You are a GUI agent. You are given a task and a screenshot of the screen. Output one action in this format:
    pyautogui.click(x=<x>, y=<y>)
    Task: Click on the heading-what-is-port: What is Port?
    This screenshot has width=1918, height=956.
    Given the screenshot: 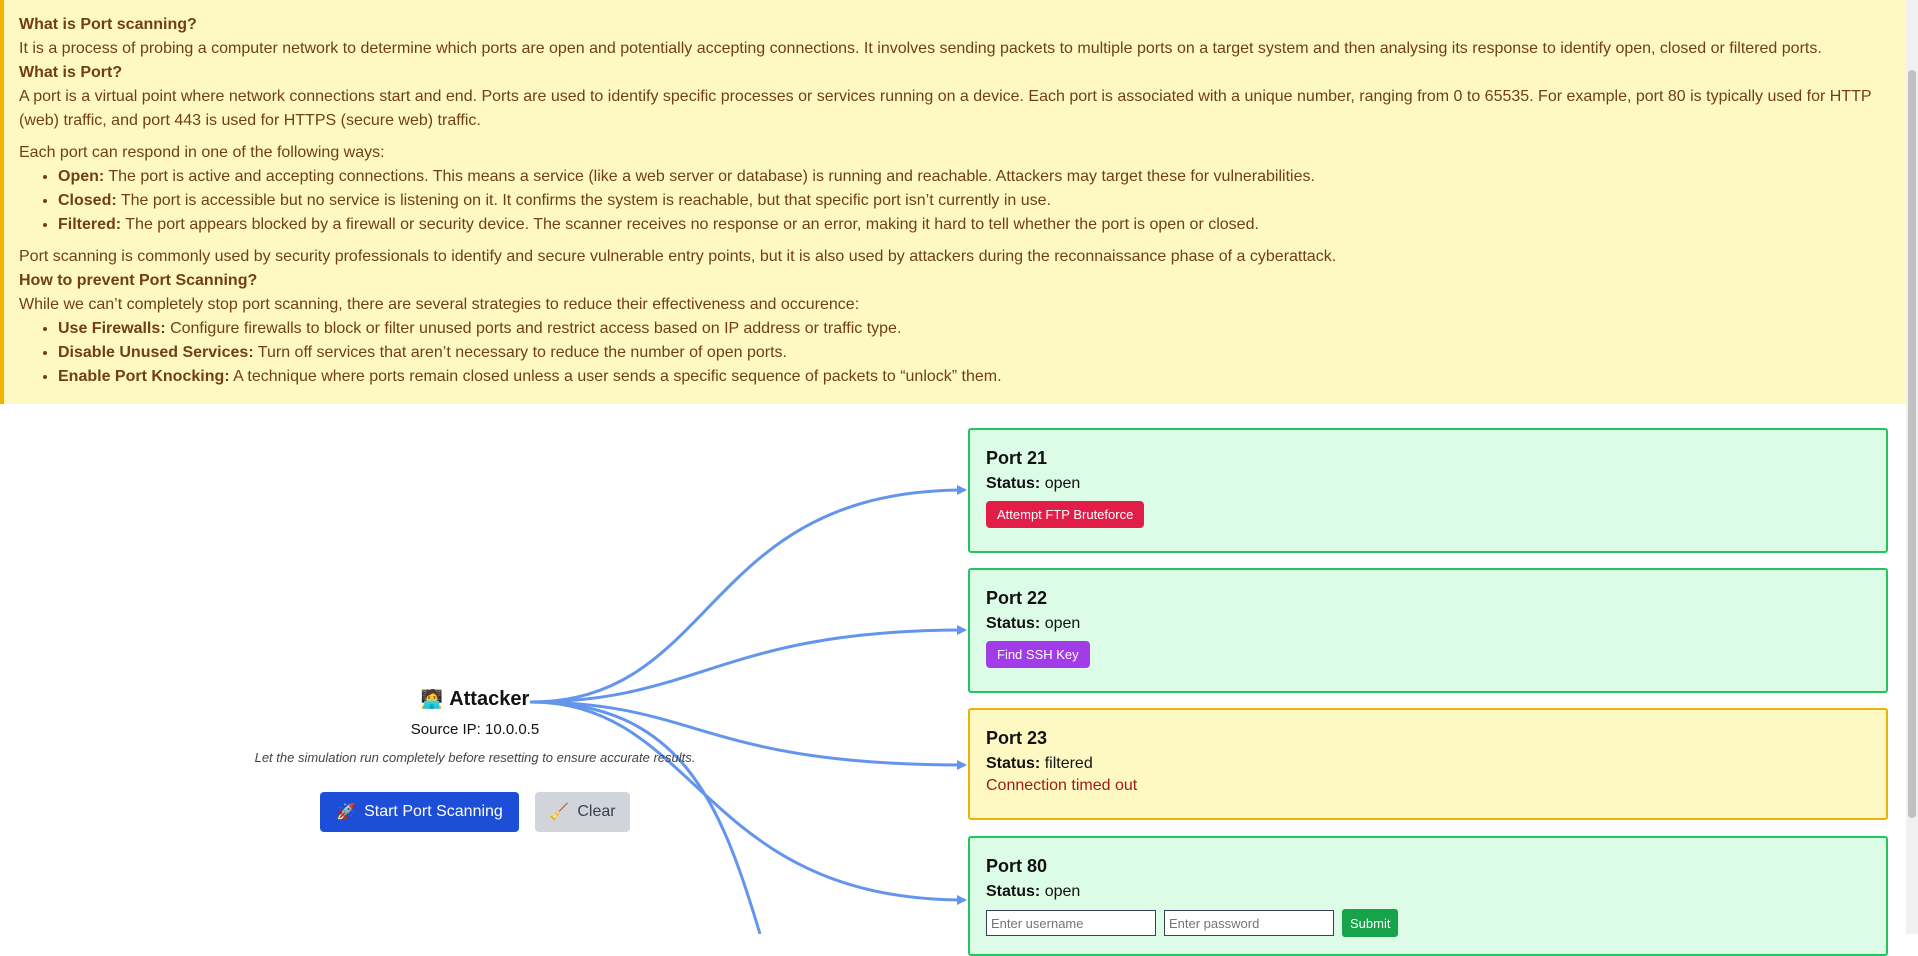 What is the action you would take?
    pyautogui.click(x=71, y=72)
    